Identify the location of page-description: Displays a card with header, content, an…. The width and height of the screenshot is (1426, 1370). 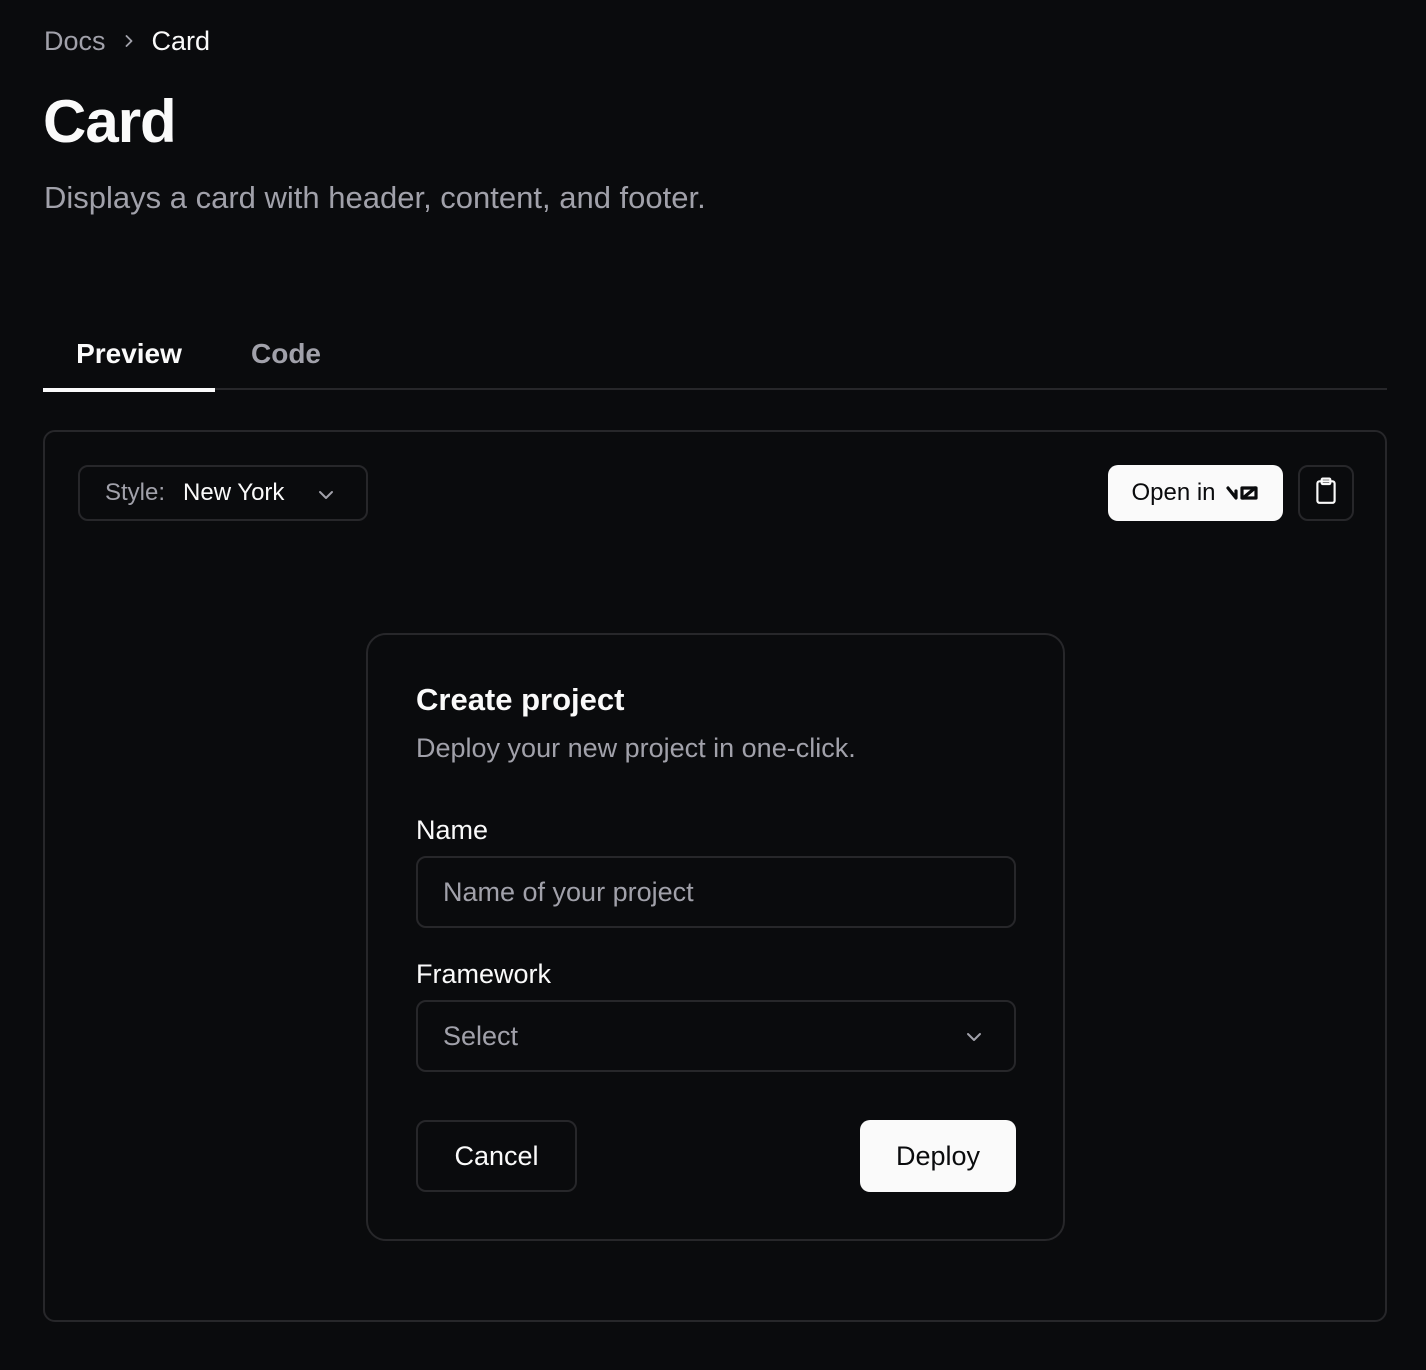
(375, 197).